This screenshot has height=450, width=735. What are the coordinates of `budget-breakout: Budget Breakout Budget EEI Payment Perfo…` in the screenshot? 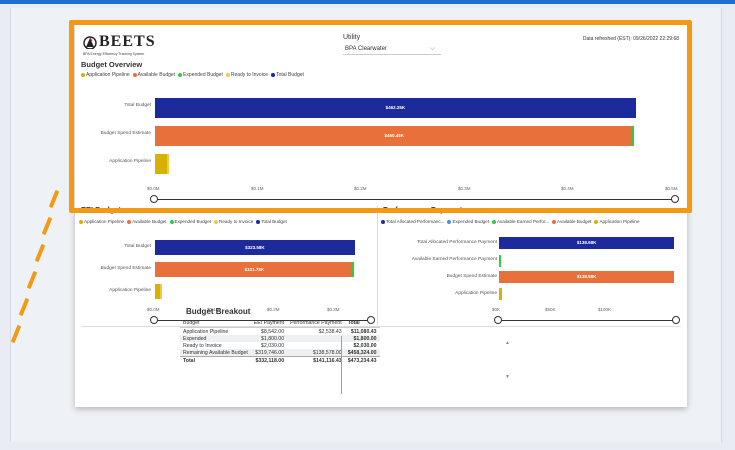 It's located at (280, 335).